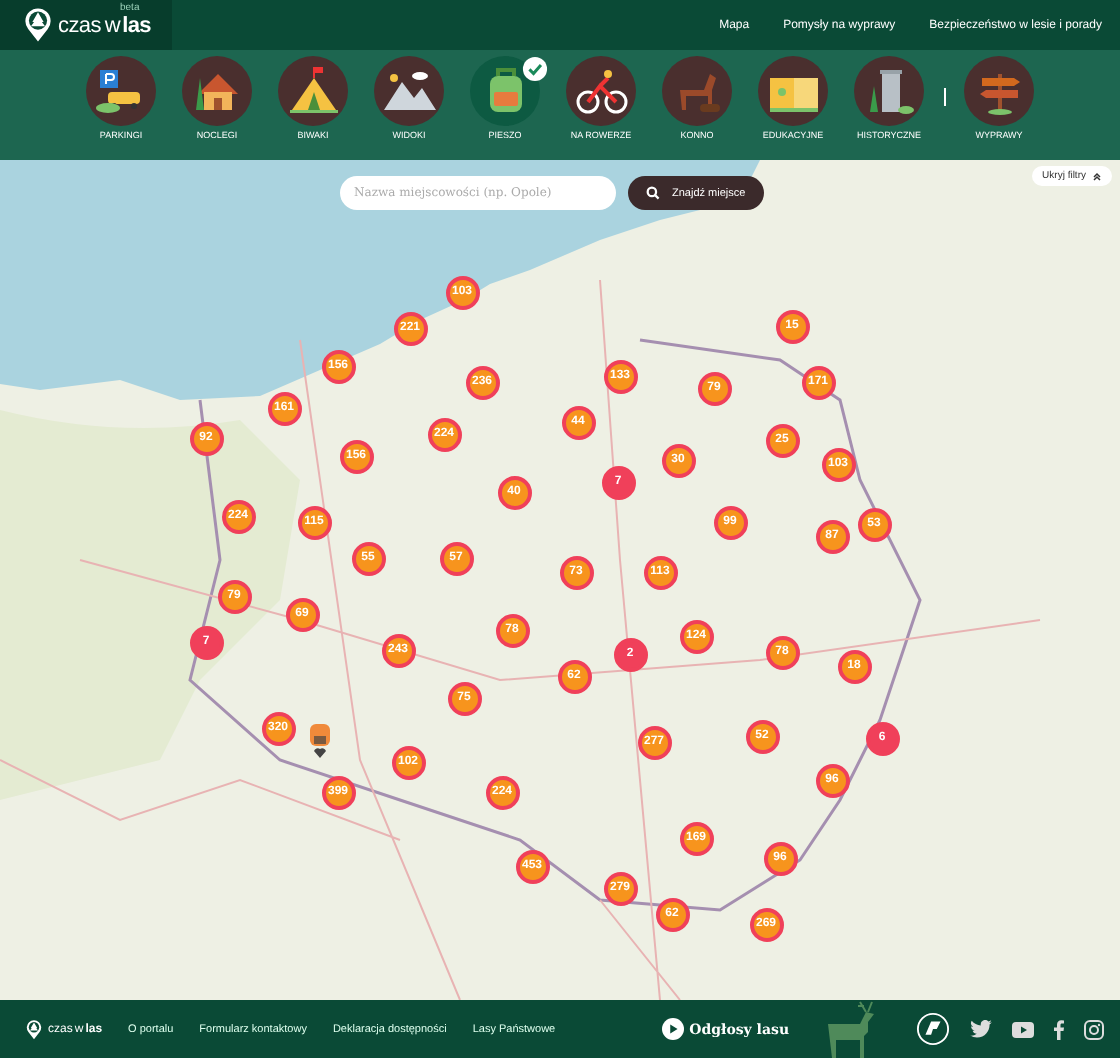  Describe the element at coordinates (653, 193) in the screenshot. I see `search-icon` at that location.